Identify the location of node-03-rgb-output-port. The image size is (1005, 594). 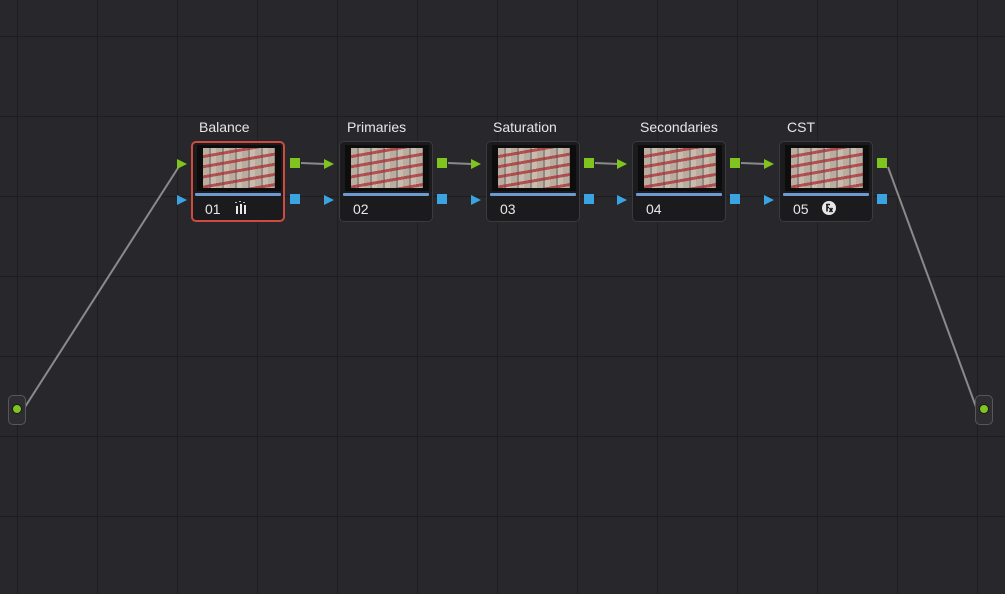
(589, 163).